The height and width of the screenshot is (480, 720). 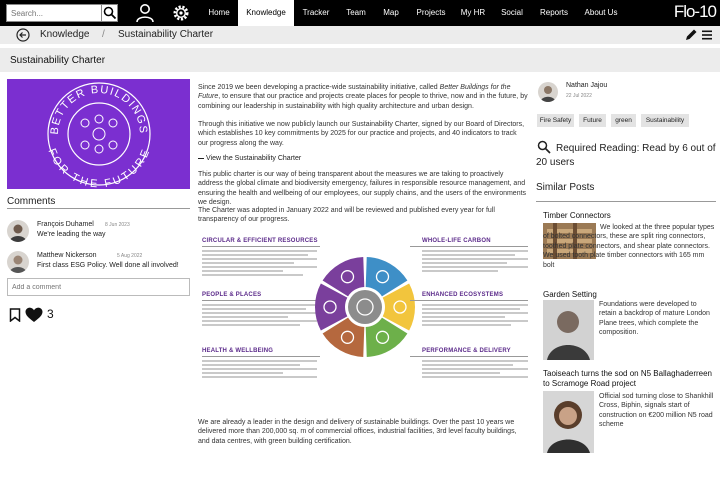 What do you see at coordinates (166, 34) in the screenshot?
I see `breadcrumb-current: Sustainability Charter` at bounding box center [166, 34].